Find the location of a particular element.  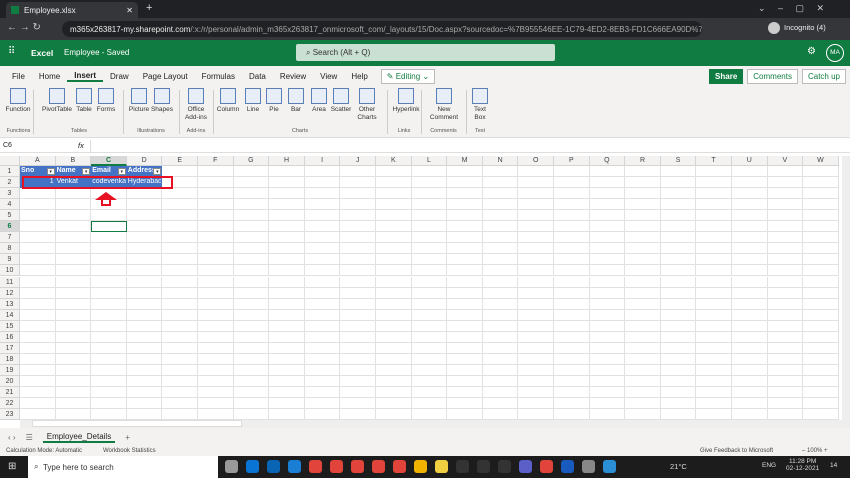

tab-formulas: Formulas is located at coordinates (218, 76).